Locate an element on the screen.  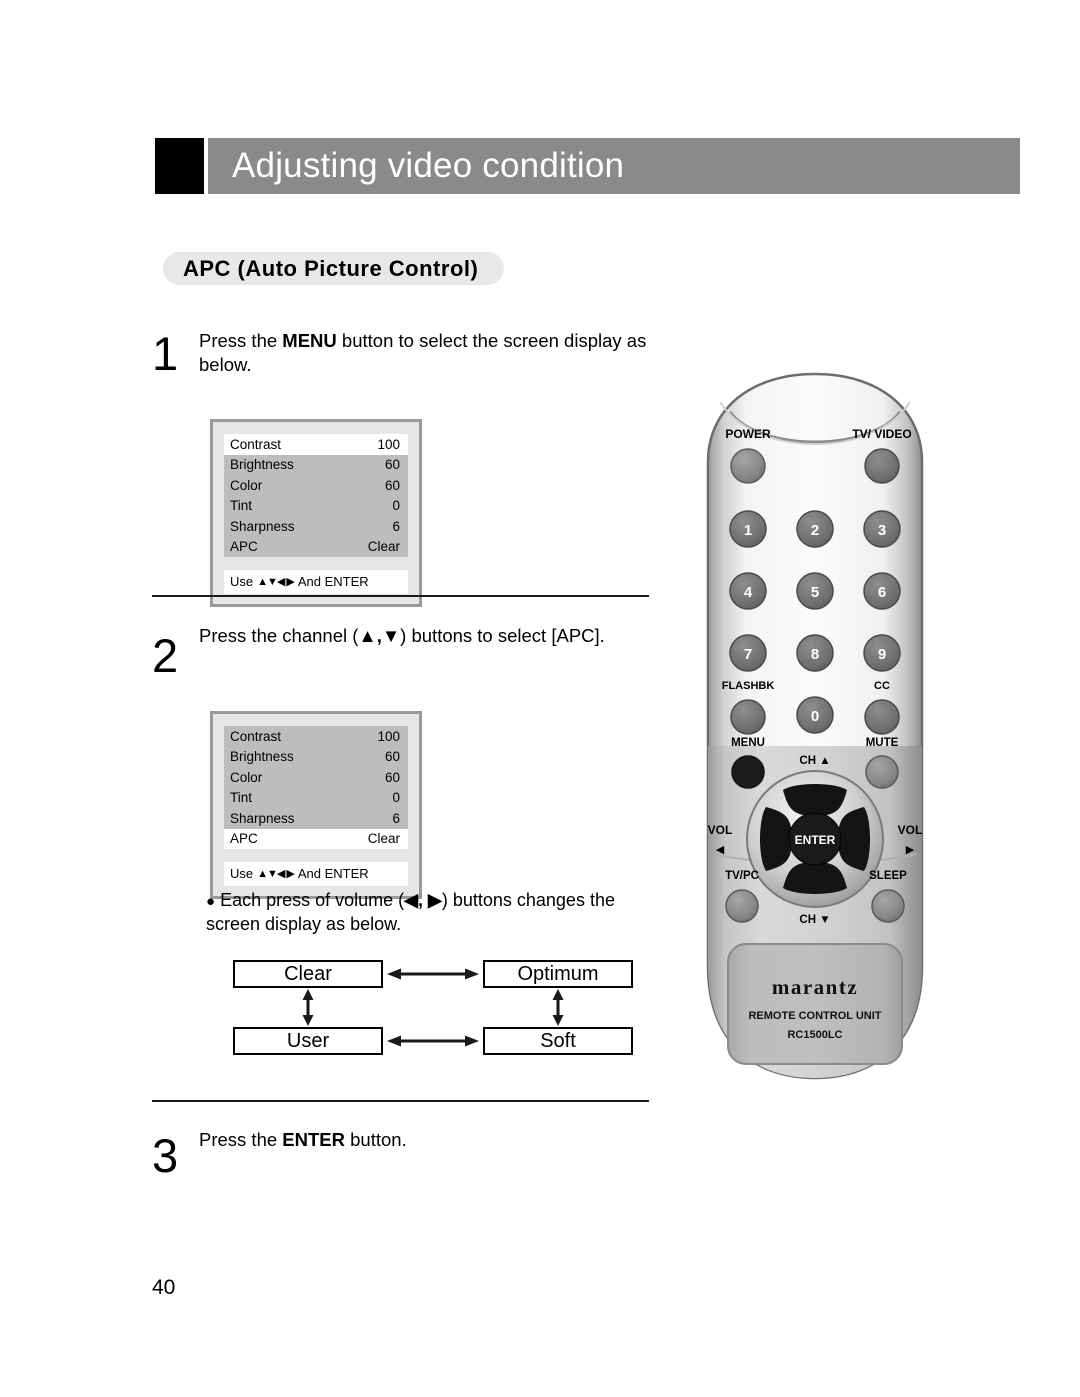
flow-label-user: User is located at coordinates (308, 1040).